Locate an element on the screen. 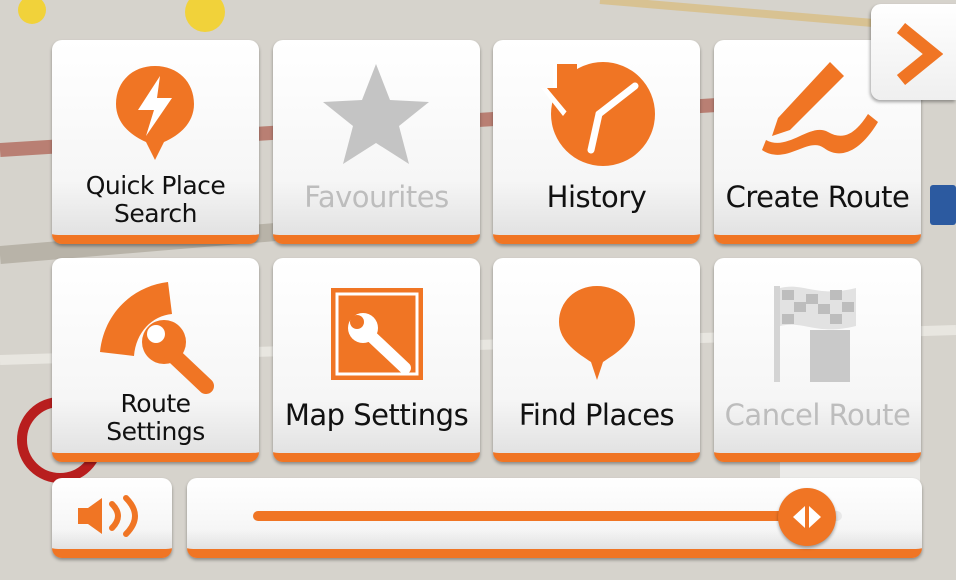 The height and width of the screenshot is (580, 956). volume-slider is located at coordinates (554, 518).